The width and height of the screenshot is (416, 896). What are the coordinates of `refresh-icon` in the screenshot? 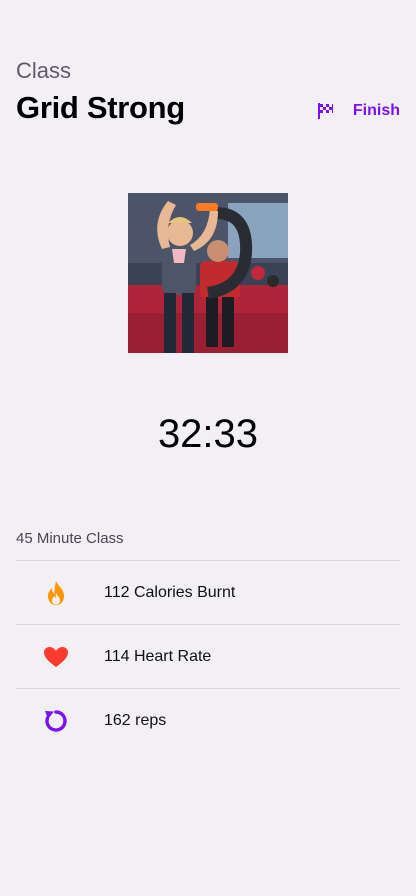 It's located at (56, 721).